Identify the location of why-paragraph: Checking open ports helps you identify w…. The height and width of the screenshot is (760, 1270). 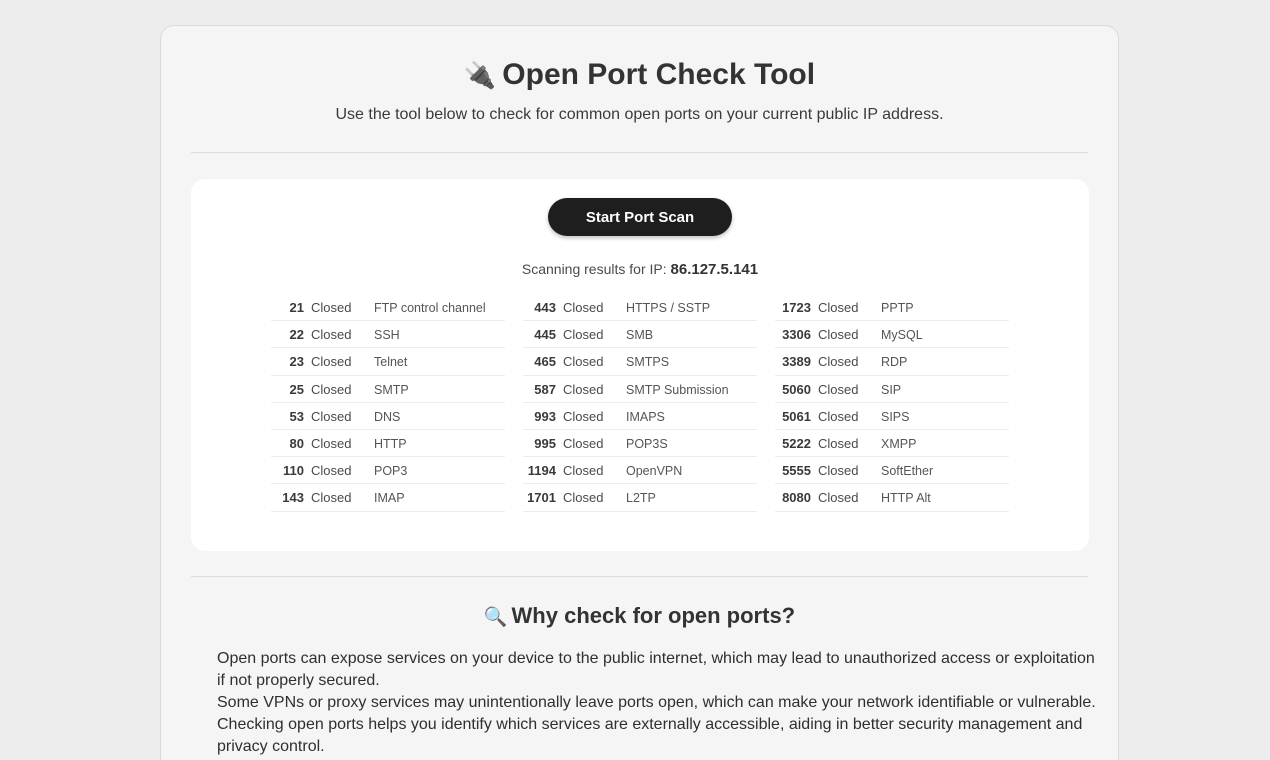
(650, 735).